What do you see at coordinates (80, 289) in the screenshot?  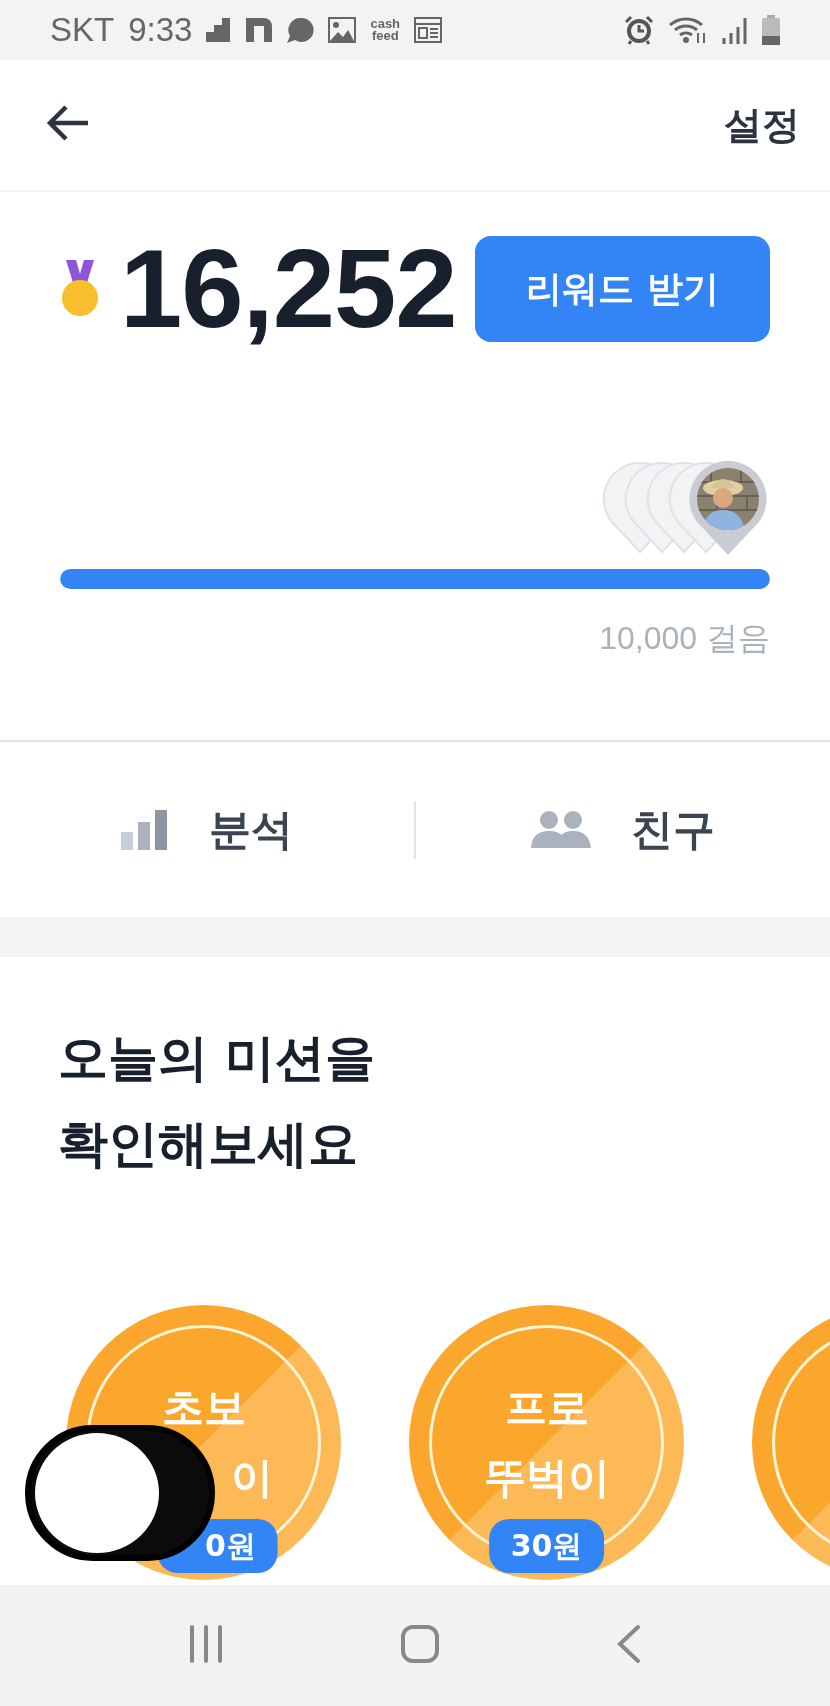 I see `medal-icon` at bounding box center [80, 289].